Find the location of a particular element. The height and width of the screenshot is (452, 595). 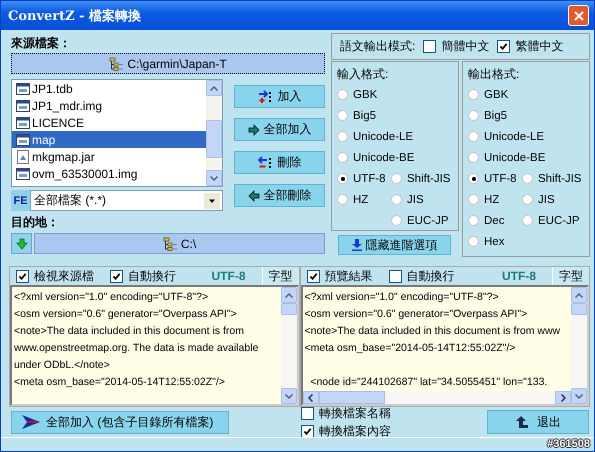

close-button is located at coordinates (578, 15).